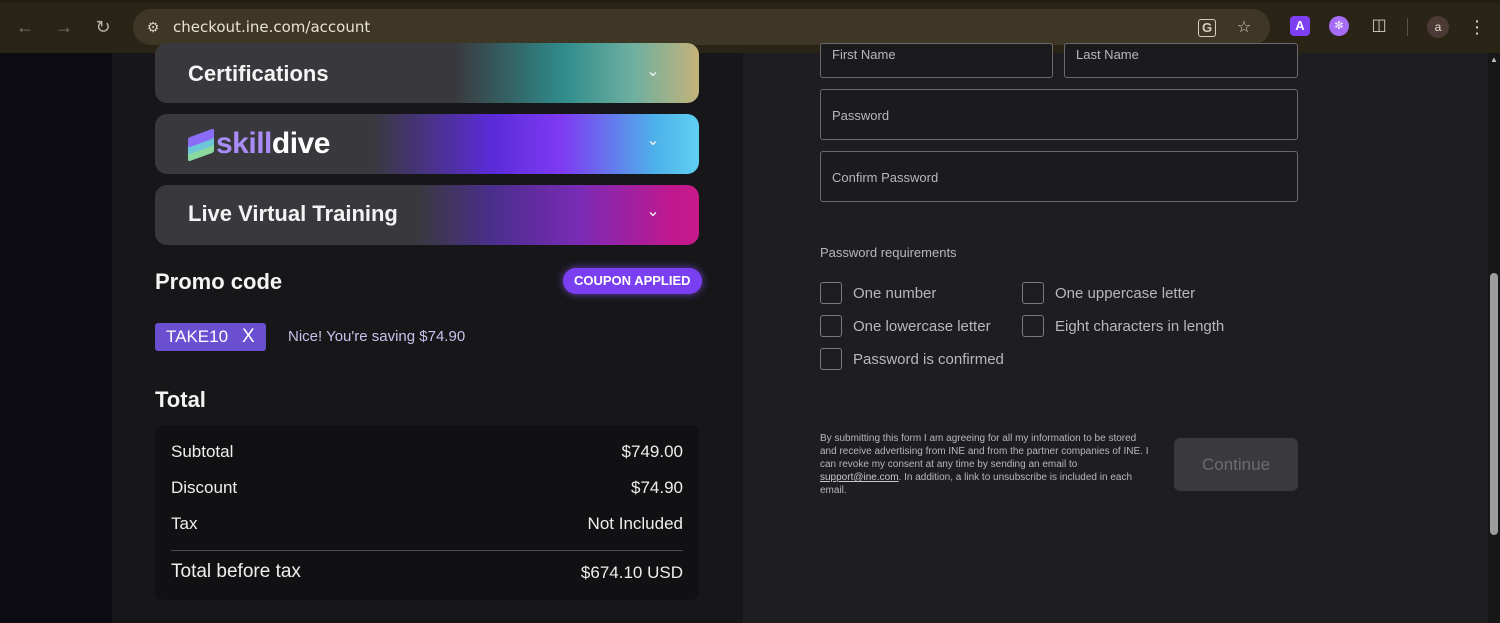  I want to click on accordion-live-virtual-training: Live Virtual Training ⌄, so click(427, 215).